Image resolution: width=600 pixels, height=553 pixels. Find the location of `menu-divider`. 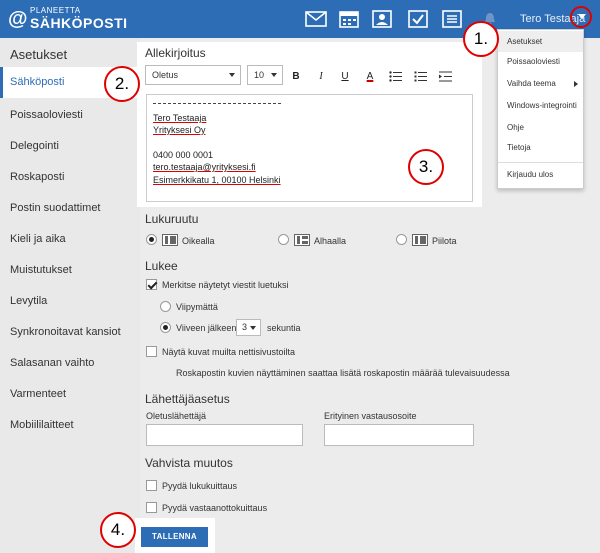

menu-divider is located at coordinates (540, 162).